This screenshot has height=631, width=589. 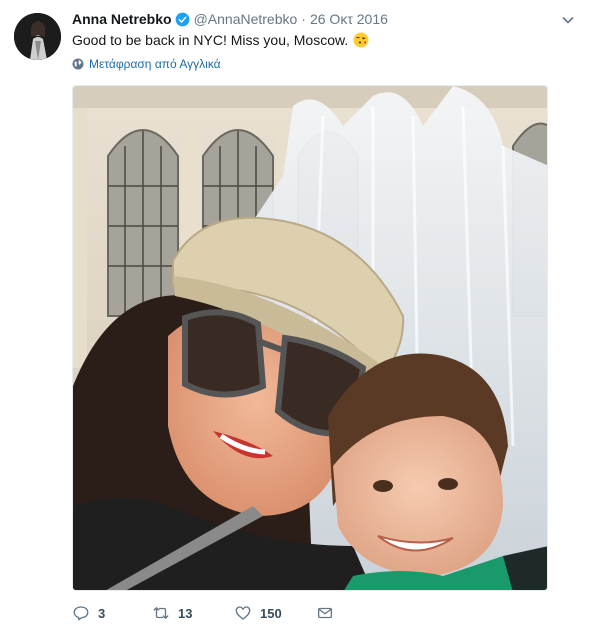 What do you see at coordinates (155, 64) in the screenshot?
I see `translate-label: Μετάφραση από Αγγλικά` at bounding box center [155, 64].